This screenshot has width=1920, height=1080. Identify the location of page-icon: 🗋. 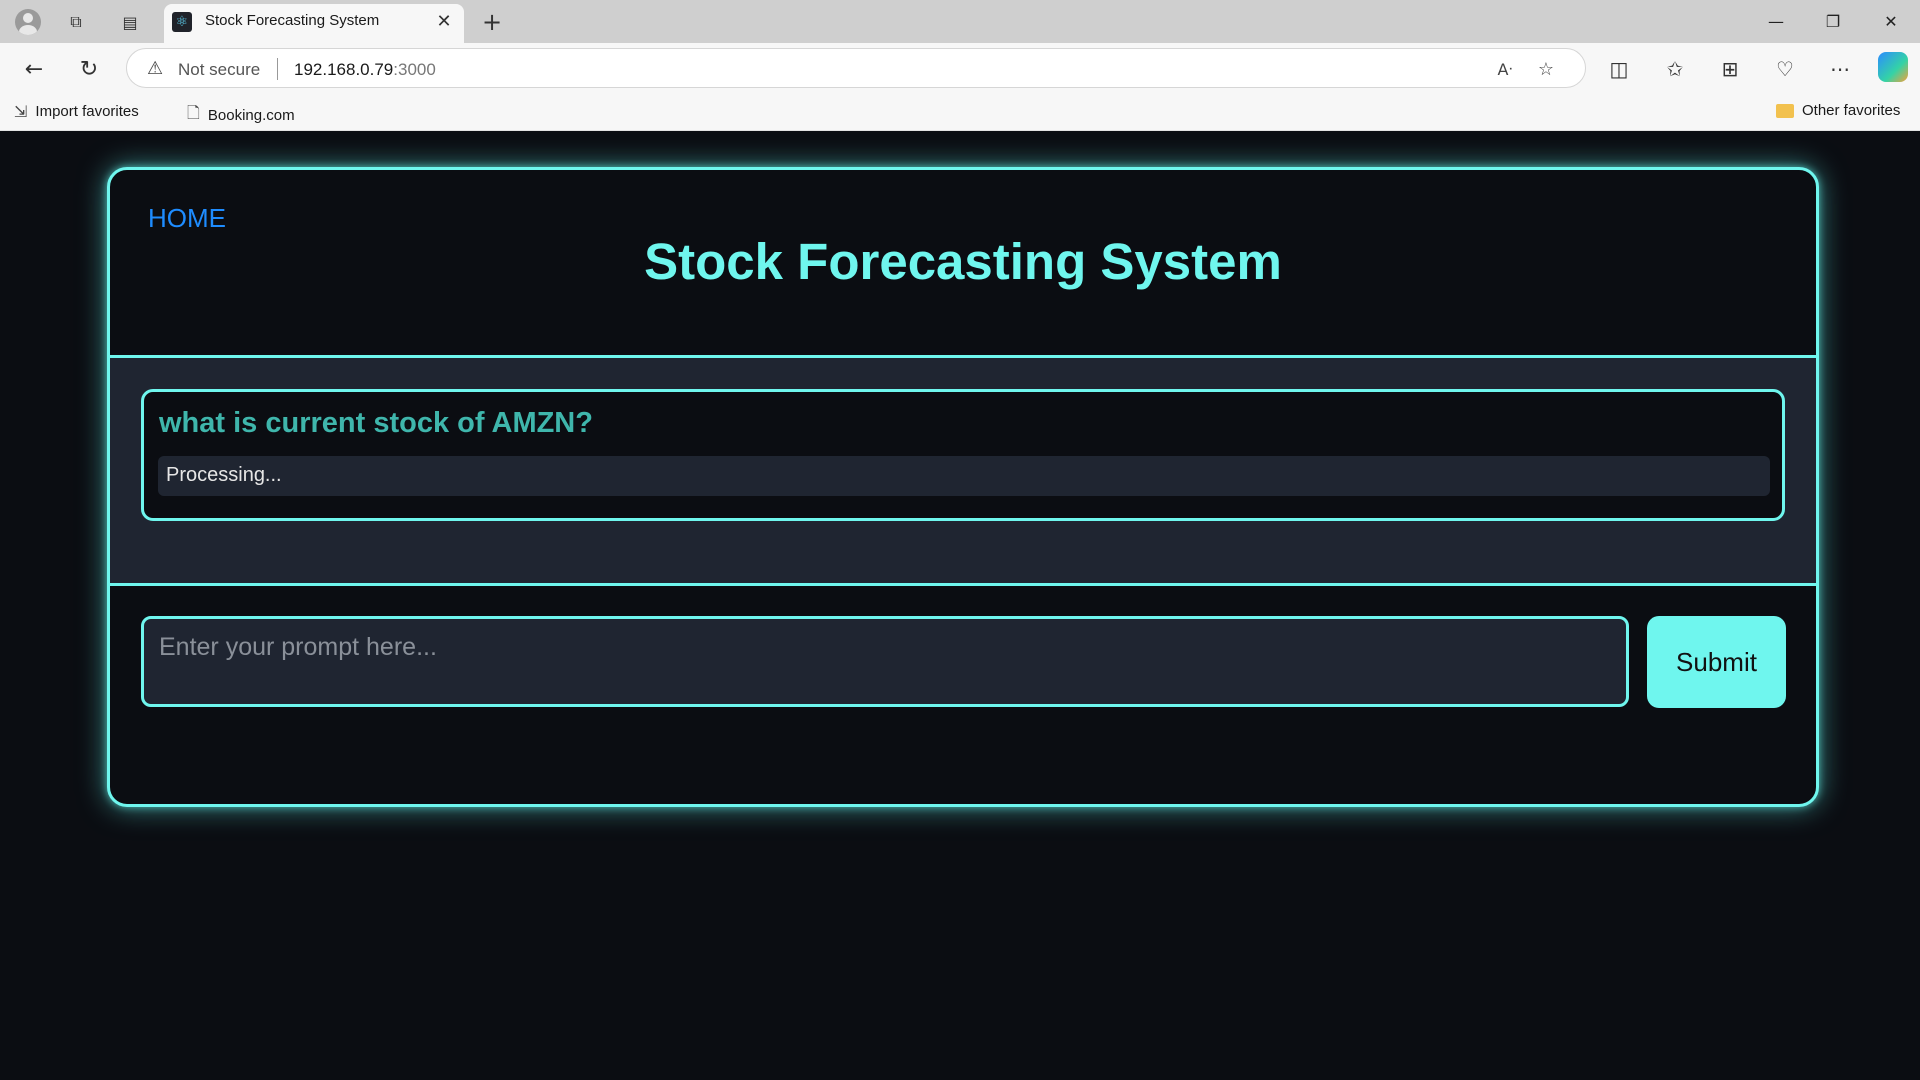
(193, 112).